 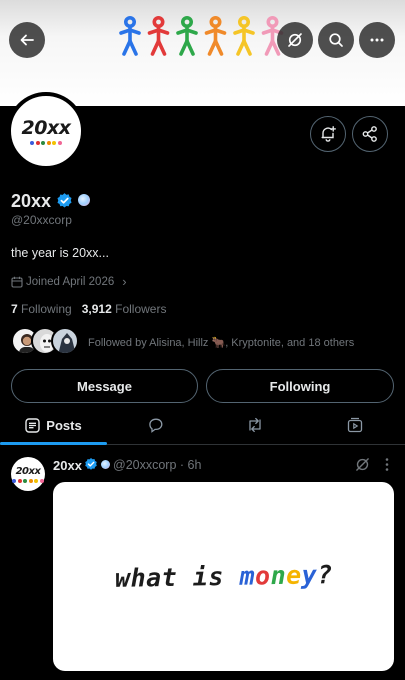 I want to click on share-button, so click(x=370, y=134).